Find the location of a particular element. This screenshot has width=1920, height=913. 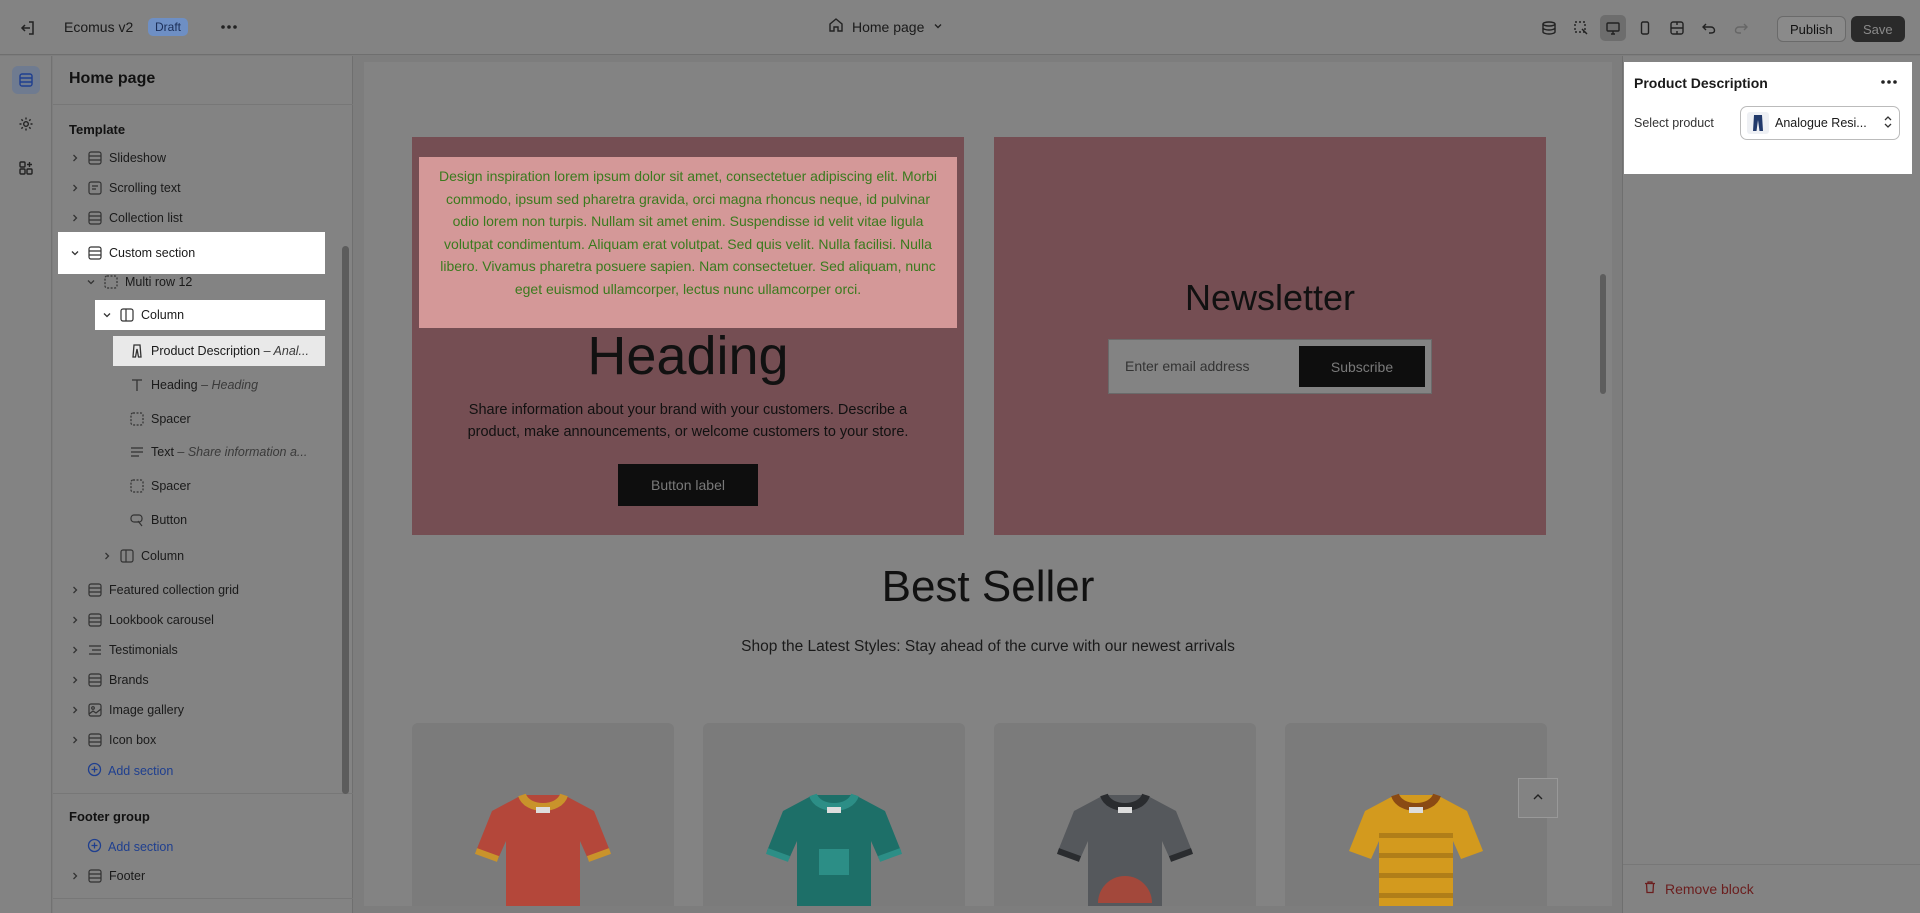

settings-gear-icon is located at coordinates (26, 124).